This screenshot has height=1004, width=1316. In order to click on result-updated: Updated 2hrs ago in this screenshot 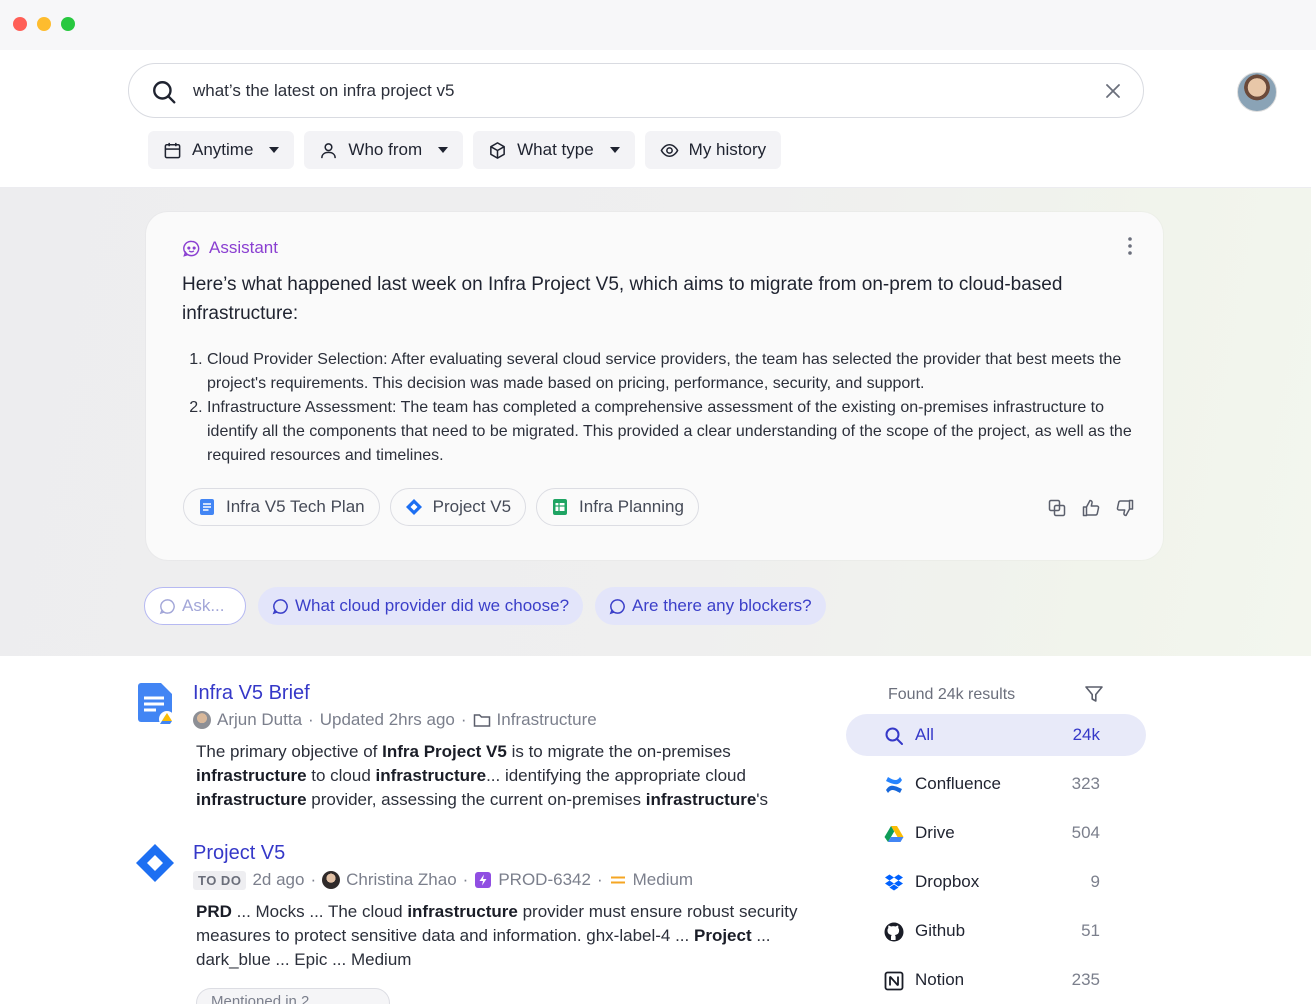, I will do `click(387, 719)`.